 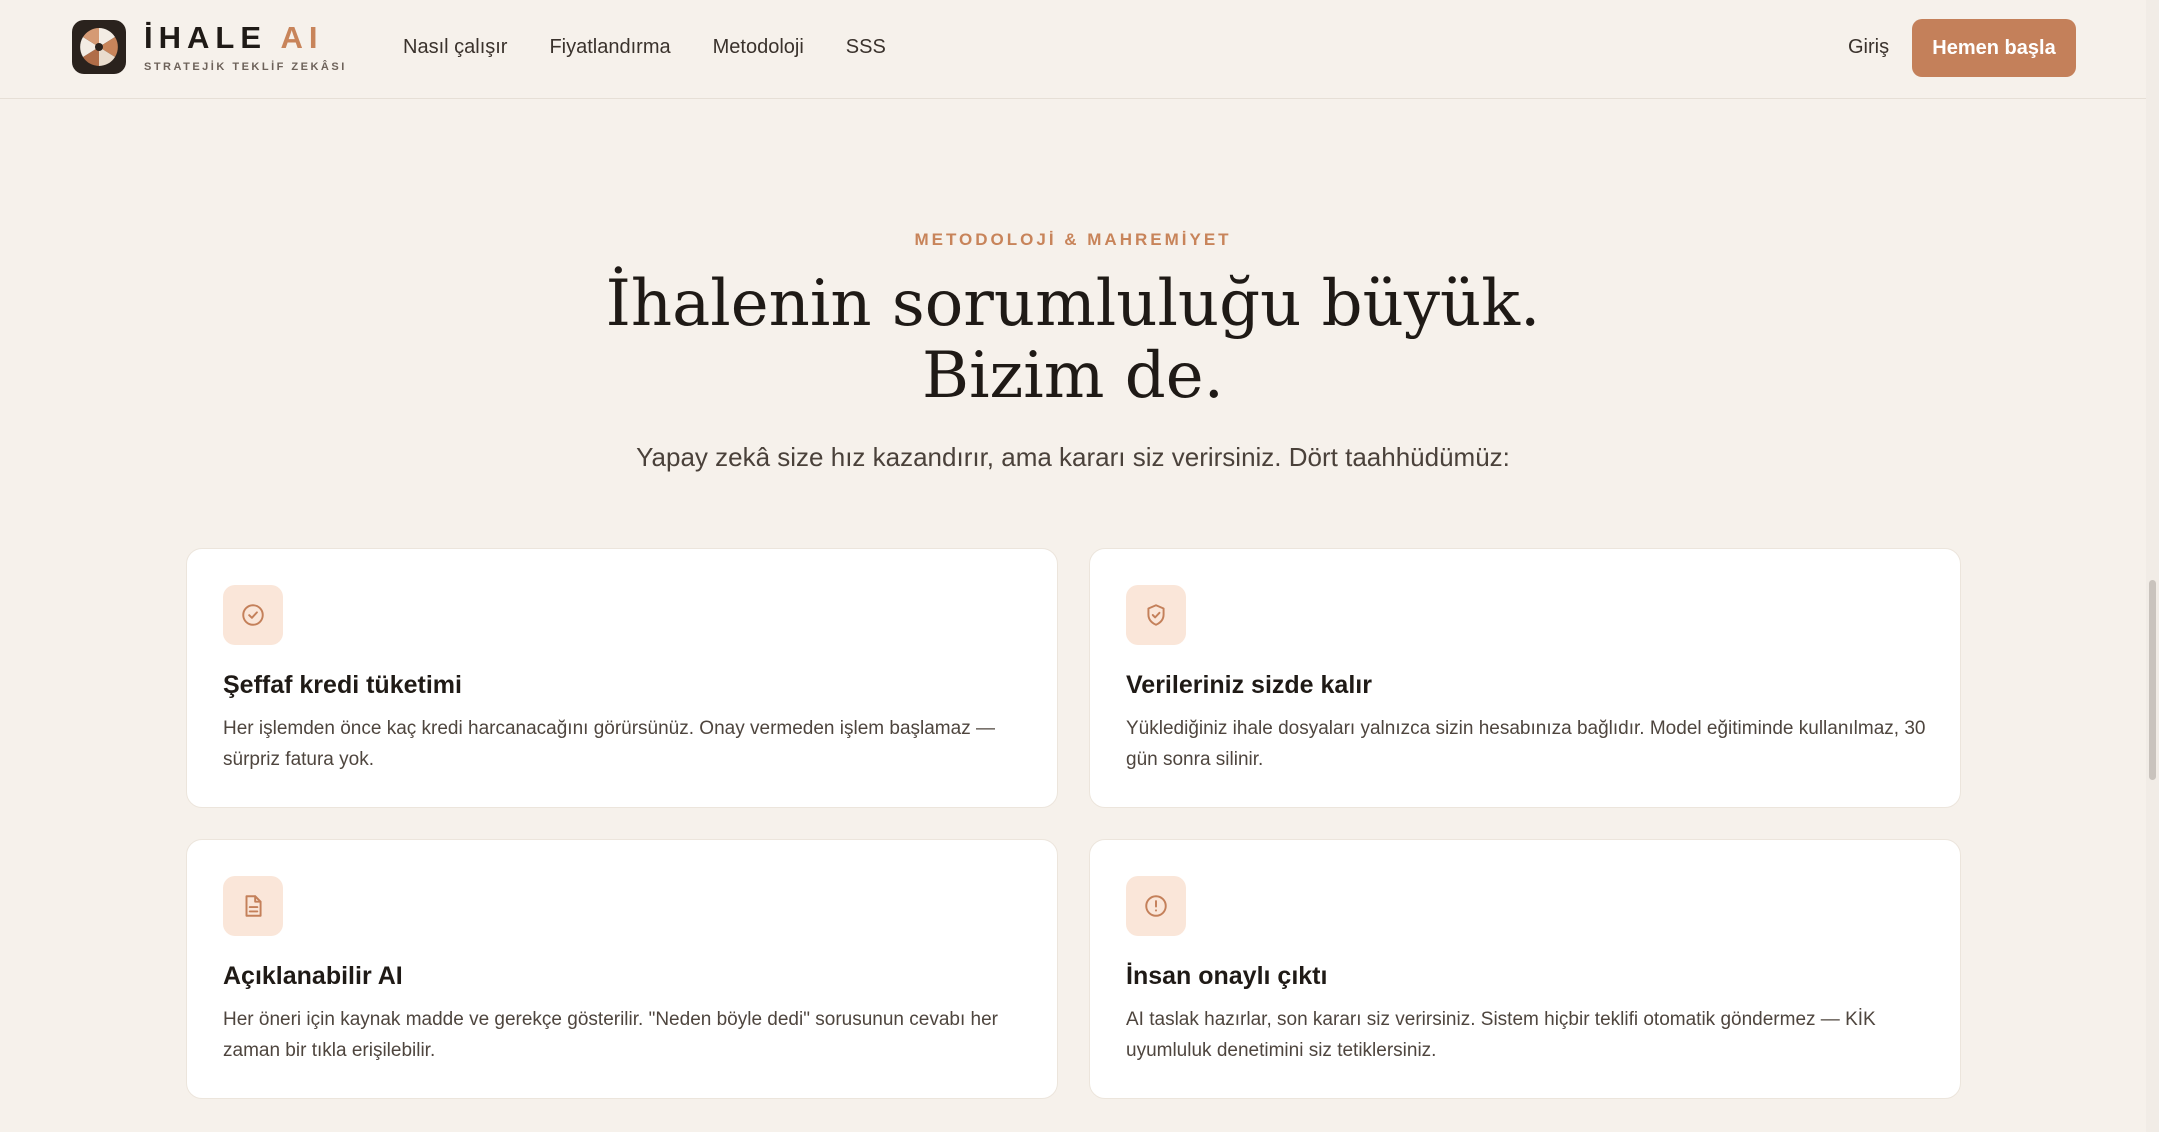 What do you see at coordinates (1249, 685) in the screenshot?
I see `card-title: Verileriniz sizde kalır` at bounding box center [1249, 685].